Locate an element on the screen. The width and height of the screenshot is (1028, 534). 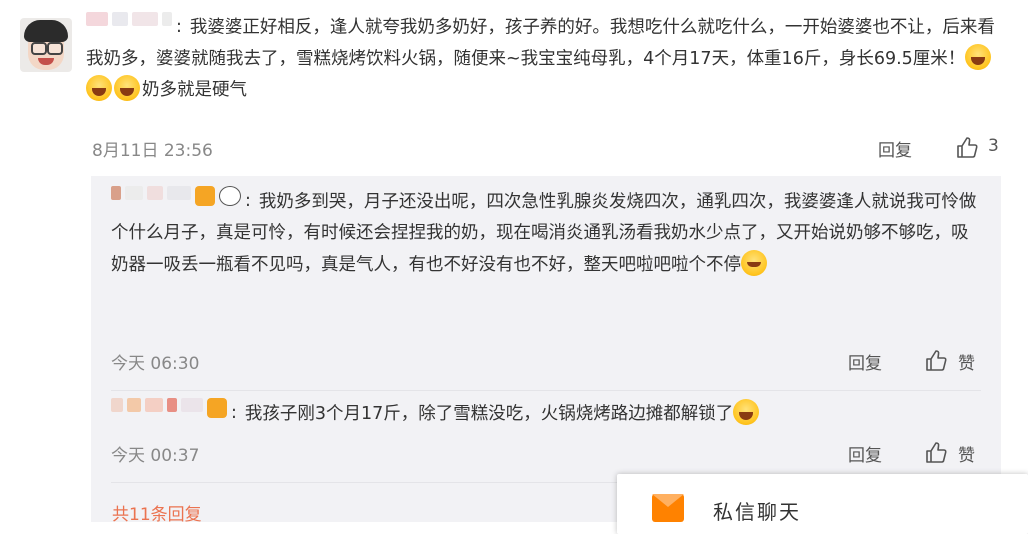
private-chat-label: 私信聊天 is located at coordinates (757, 512).